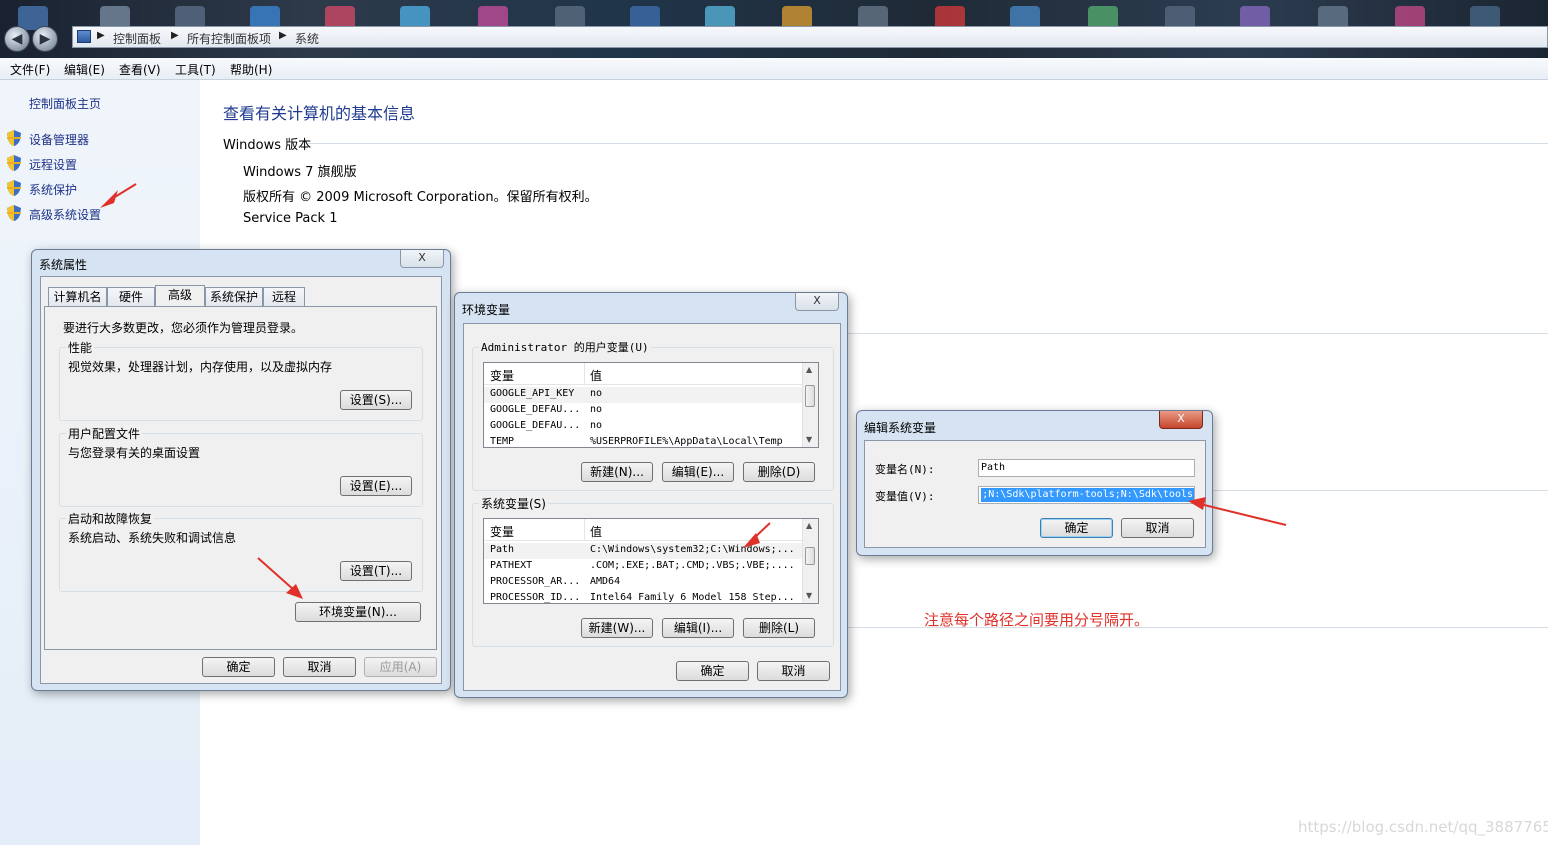 The height and width of the screenshot is (845, 1548). I want to click on annotation-note: 注意每个路径之间要用分号隔开。, so click(1037, 620).